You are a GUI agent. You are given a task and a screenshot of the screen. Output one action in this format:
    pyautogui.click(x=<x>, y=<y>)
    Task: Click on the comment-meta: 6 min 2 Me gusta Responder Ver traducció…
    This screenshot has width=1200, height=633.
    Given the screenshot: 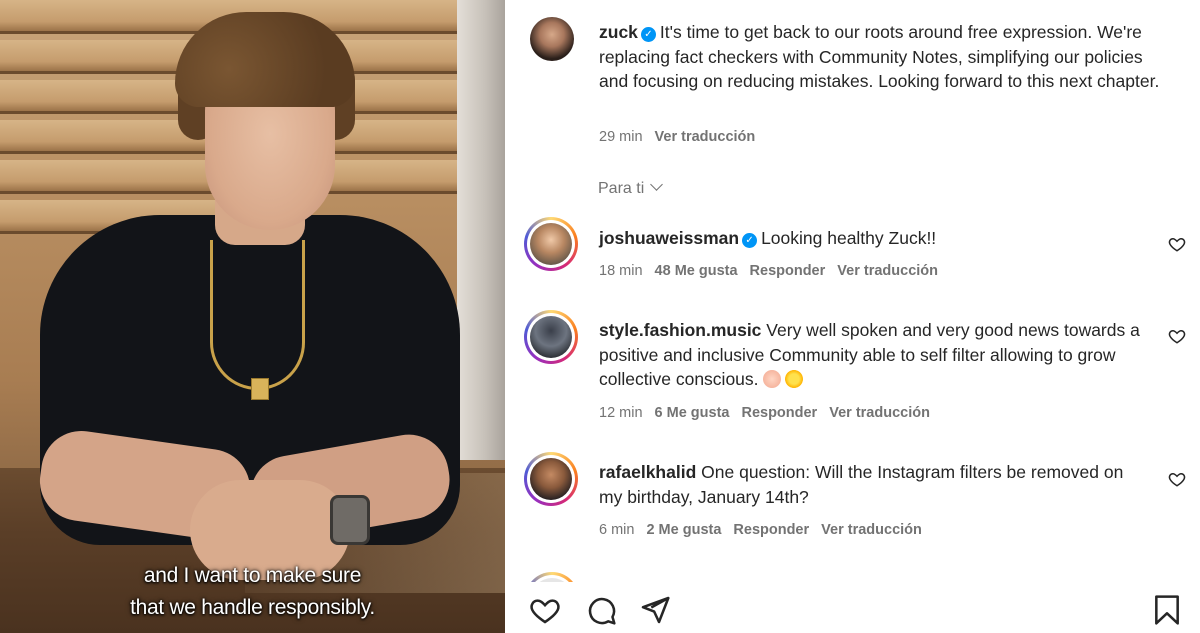 What is the action you would take?
    pyautogui.click(x=760, y=530)
    